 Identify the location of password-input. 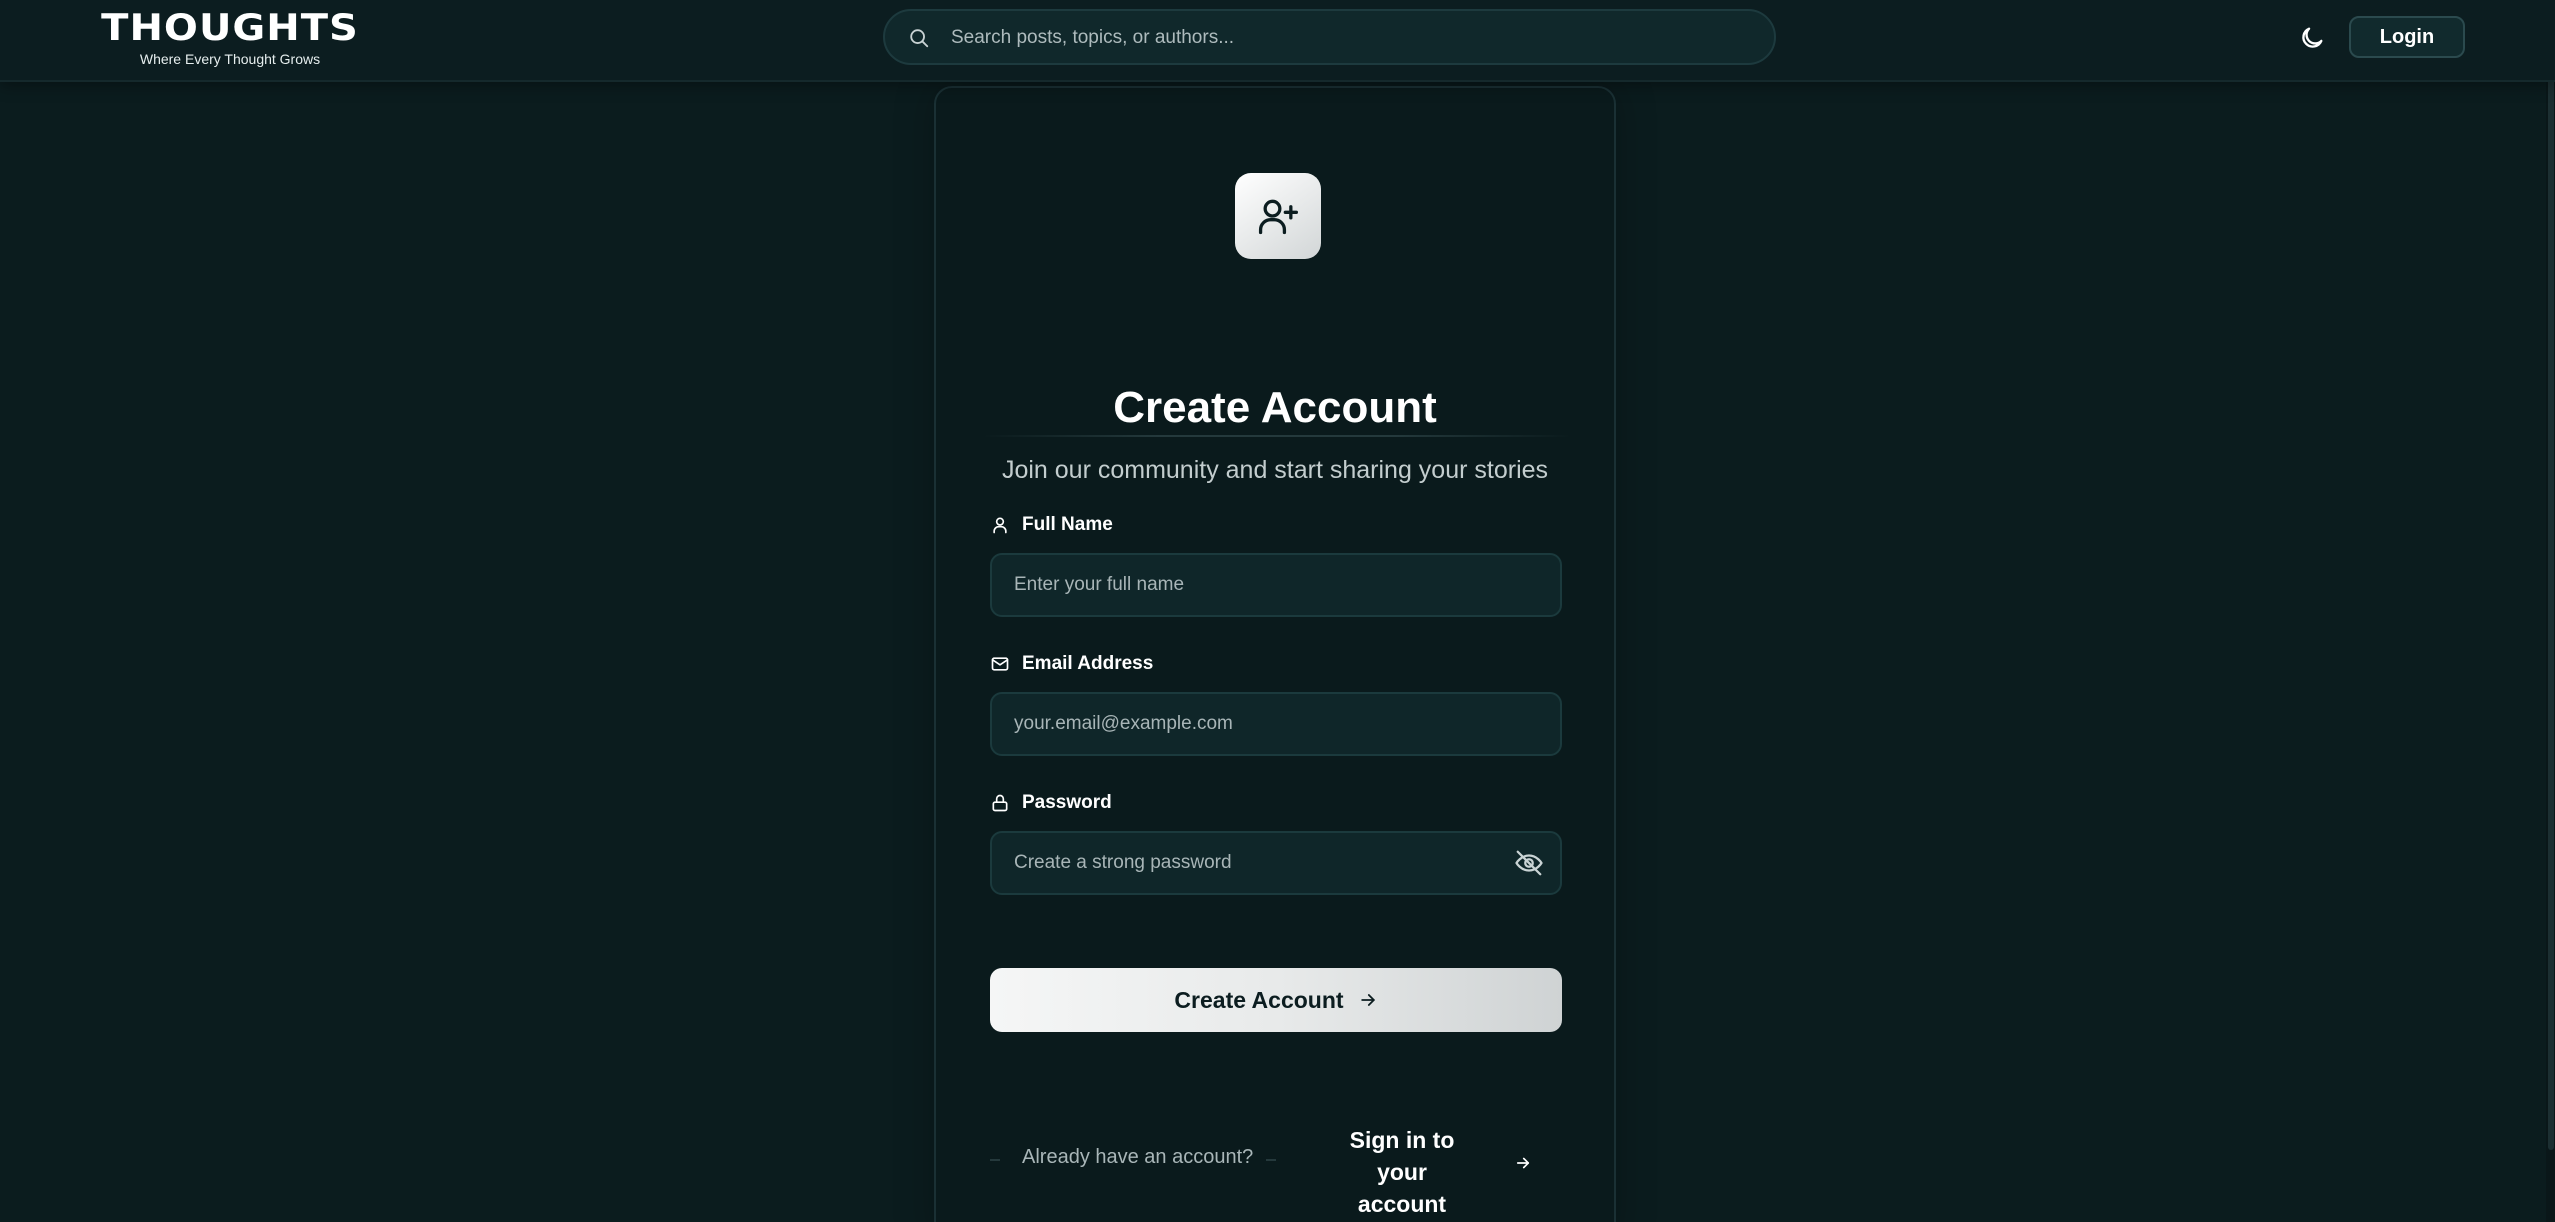
(1276, 863).